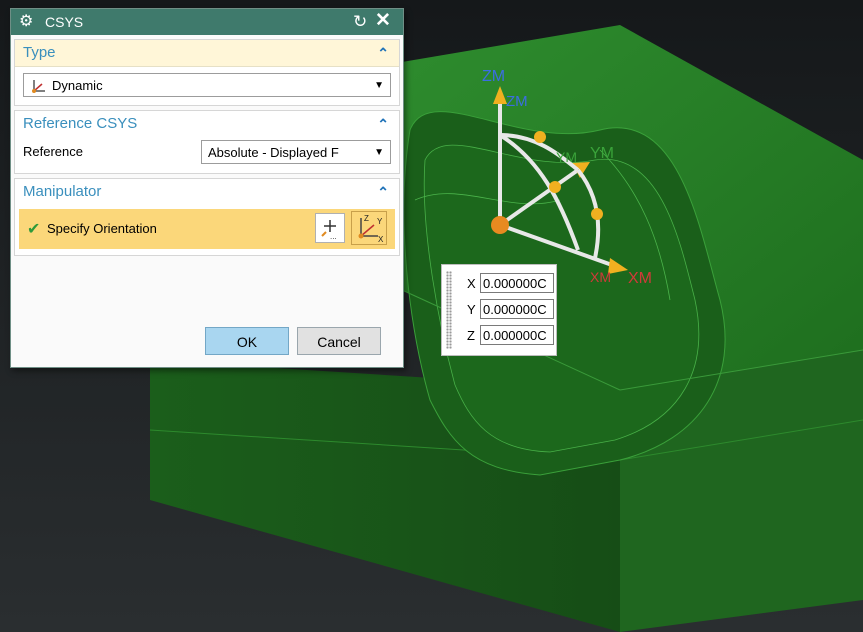 The width and height of the screenshot is (863, 632). Describe the element at coordinates (207, 229) in the screenshot. I see `specify-orientation-row: ✔ Specify Orientation ... Z Y X` at that location.